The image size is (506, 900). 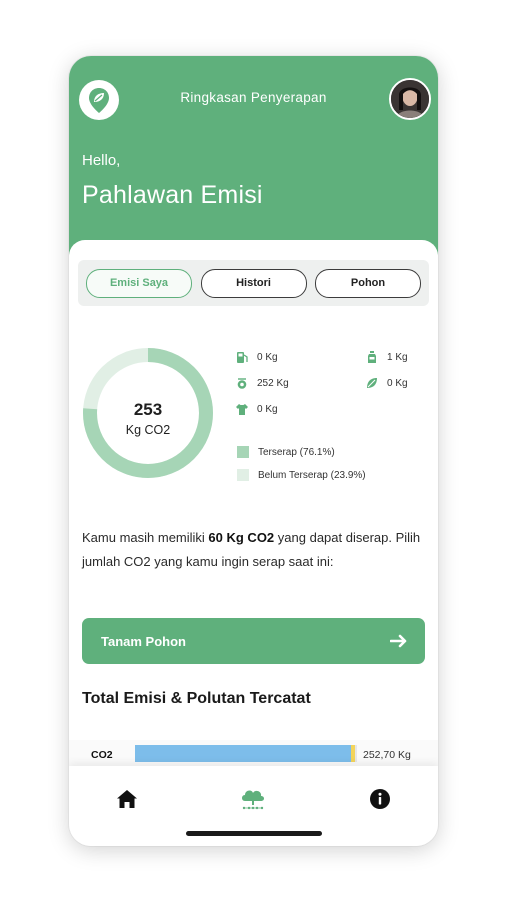 I want to click on shirt-icon, so click(x=242, y=409).